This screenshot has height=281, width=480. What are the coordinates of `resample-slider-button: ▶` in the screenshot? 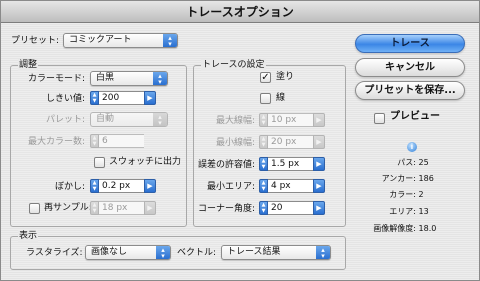 It's located at (150, 208).